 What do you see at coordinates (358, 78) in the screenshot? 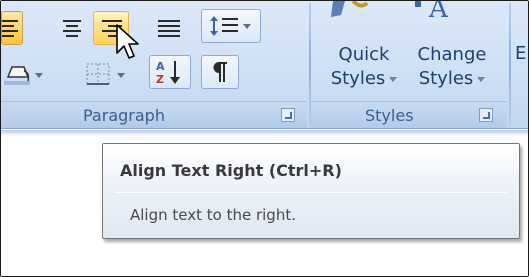
I see `quick-styles-label-line2: Styles` at bounding box center [358, 78].